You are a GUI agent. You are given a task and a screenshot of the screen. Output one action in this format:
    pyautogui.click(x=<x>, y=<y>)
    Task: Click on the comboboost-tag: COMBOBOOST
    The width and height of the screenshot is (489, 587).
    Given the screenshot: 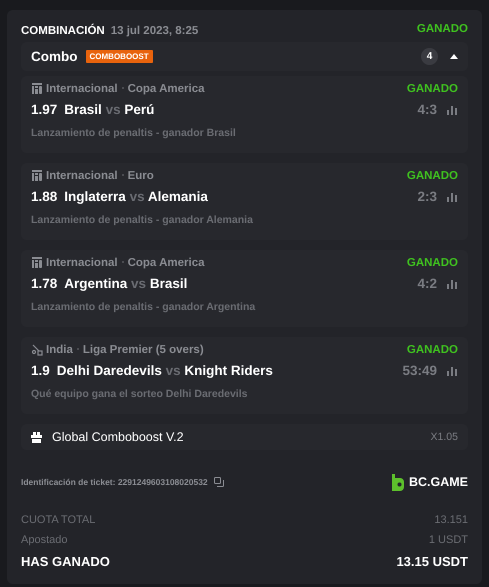 What is the action you would take?
    pyautogui.click(x=119, y=56)
    